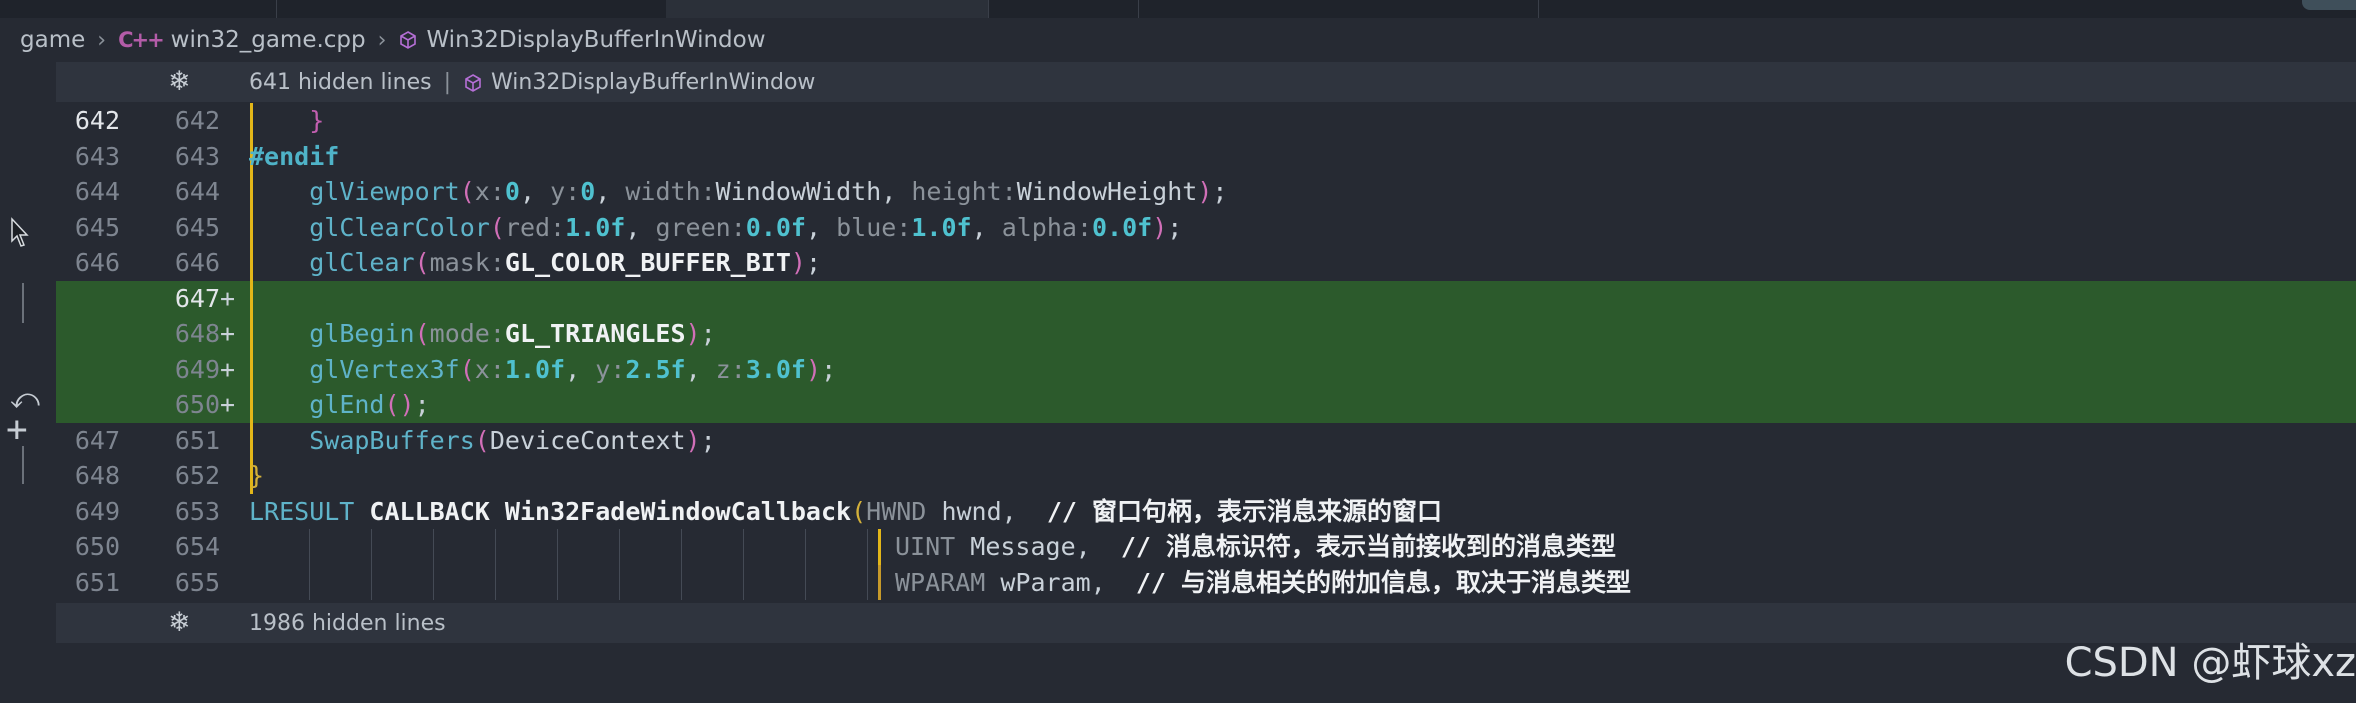 This screenshot has height=703, width=2356. Describe the element at coordinates (197, 262) in the screenshot. I see `line-number-new: 646` at that location.